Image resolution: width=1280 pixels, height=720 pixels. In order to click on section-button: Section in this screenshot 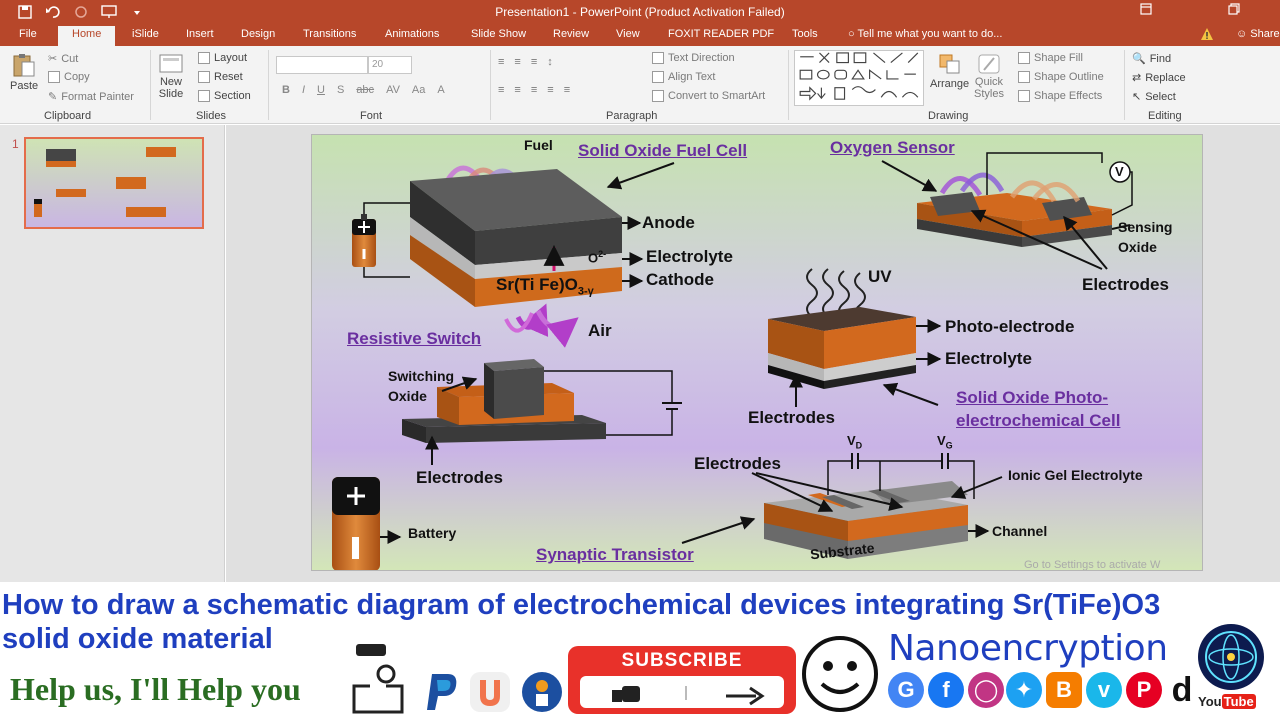, I will do `click(224, 96)`.